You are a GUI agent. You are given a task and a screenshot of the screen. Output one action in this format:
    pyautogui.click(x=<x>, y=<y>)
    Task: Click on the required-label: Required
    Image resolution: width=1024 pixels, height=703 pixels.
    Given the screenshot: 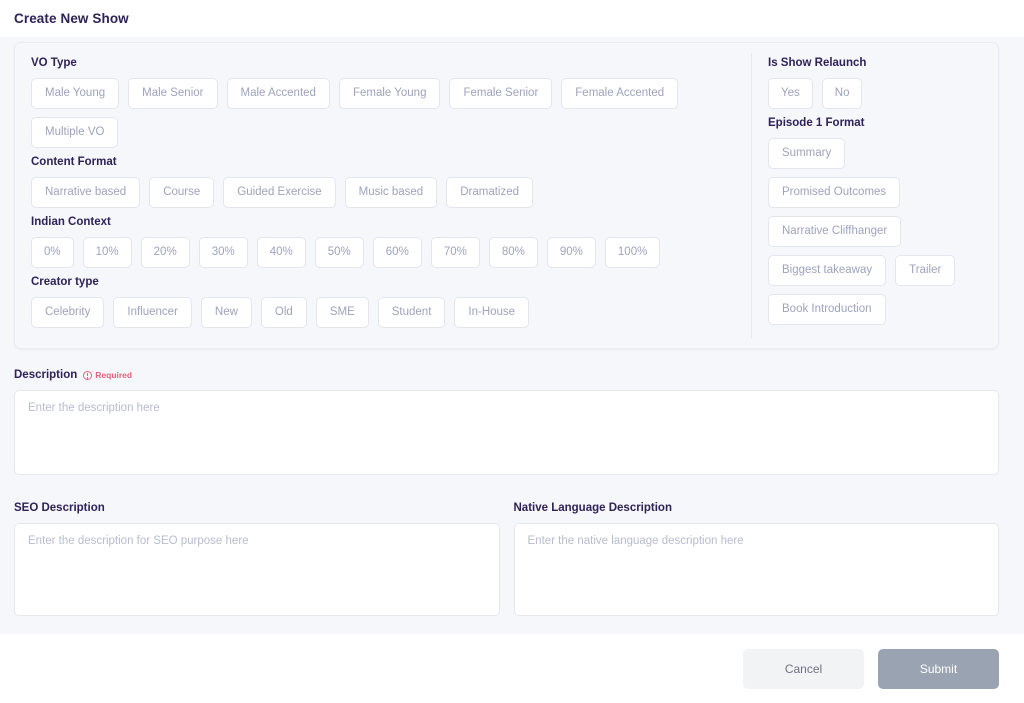 What is the action you would take?
    pyautogui.click(x=114, y=375)
    